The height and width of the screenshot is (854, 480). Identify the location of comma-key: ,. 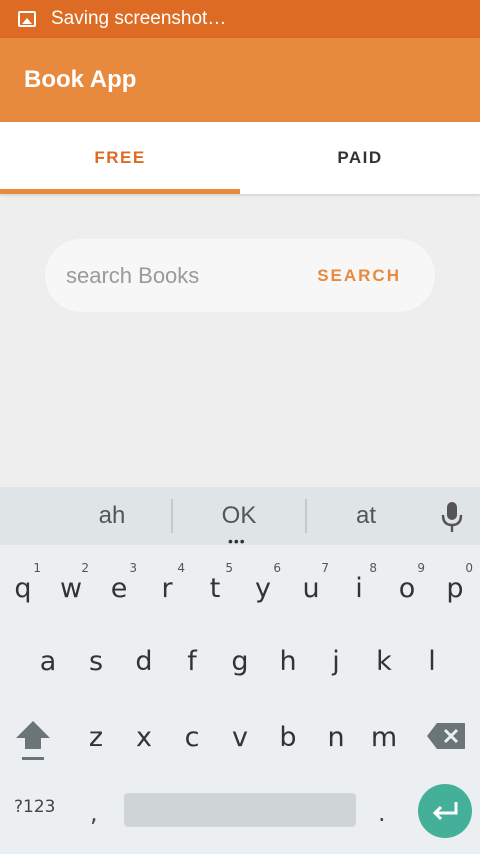
(94, 813).